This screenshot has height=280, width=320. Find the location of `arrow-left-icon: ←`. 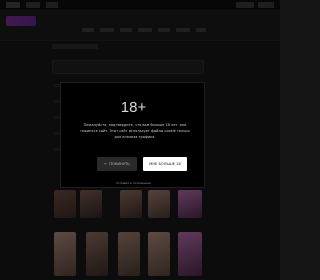

arrow-left-icon: ← is located at coordinates (106, 164).